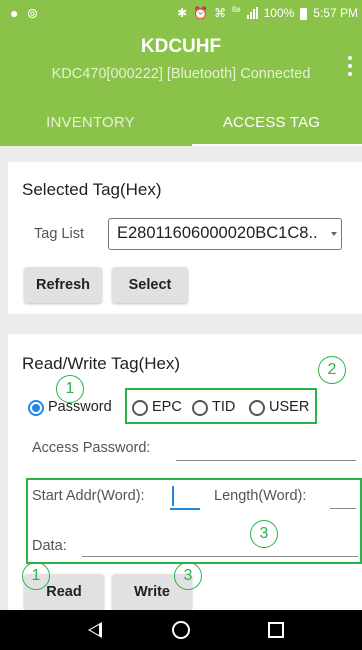 The width and height of the screenshot is (362, 650). Describe the element at coordinates (304, 14) in the screenshot. I see `battery-icon` at that location.